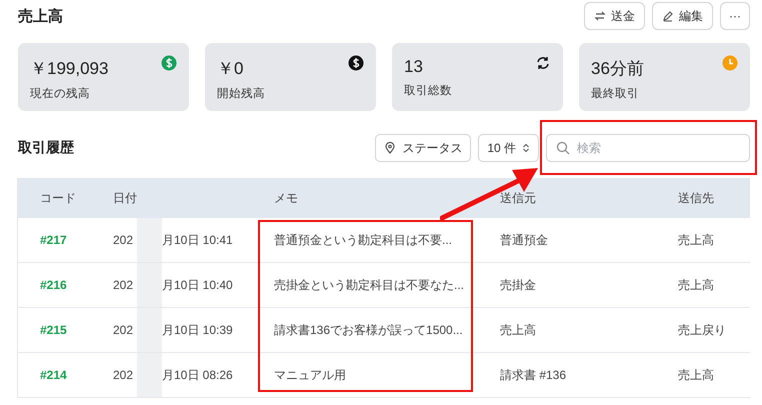 The height and width of the screenshot is (405, 762). What do you see at coordinates (668, 16) in the screenshot?
I see `pencil-icon` at bounding box center [668, 16].